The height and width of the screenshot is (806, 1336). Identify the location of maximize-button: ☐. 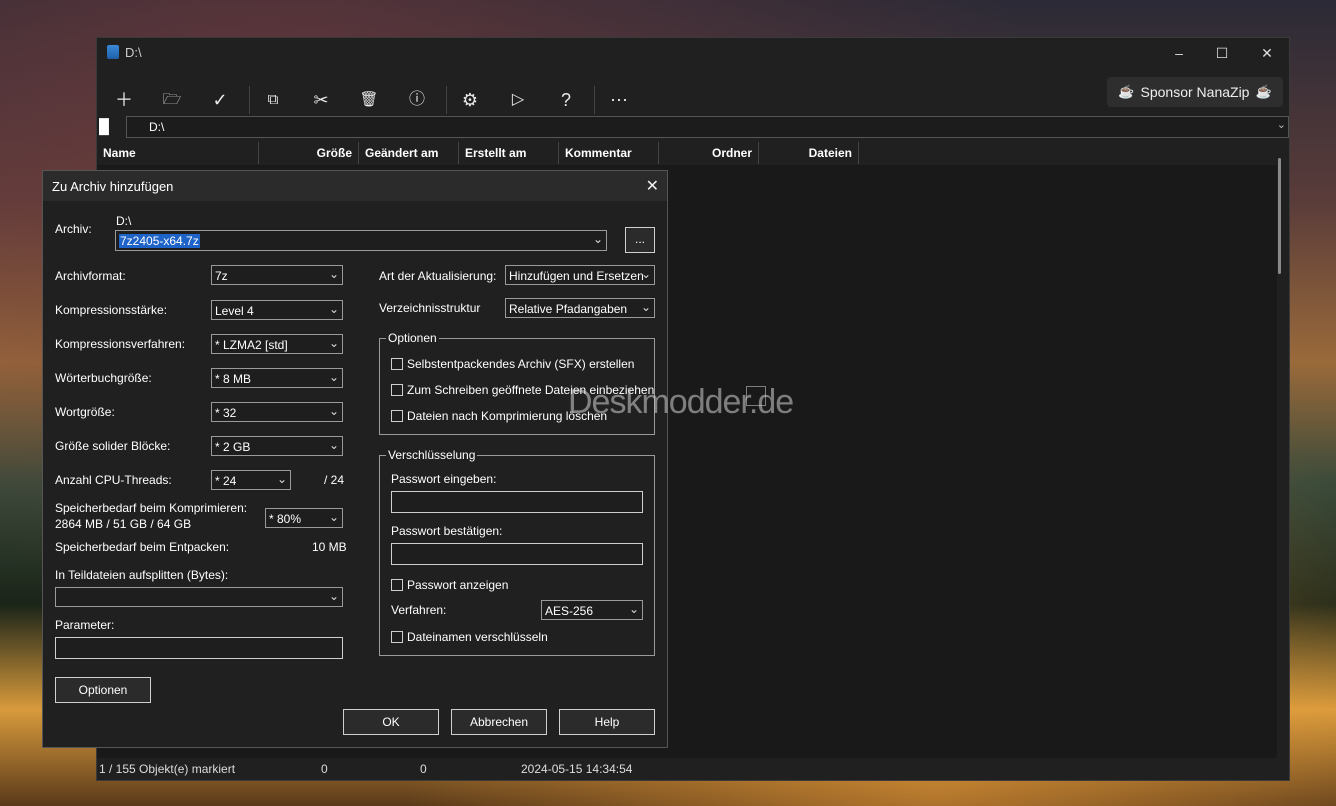
(1222, 53).